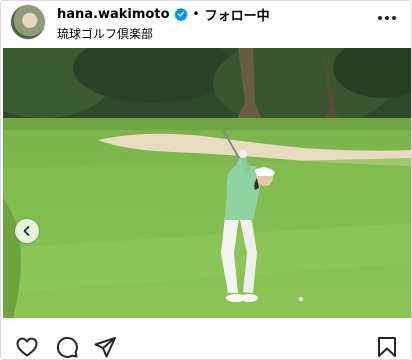  I want to click on post-actions, so click(206, 345).